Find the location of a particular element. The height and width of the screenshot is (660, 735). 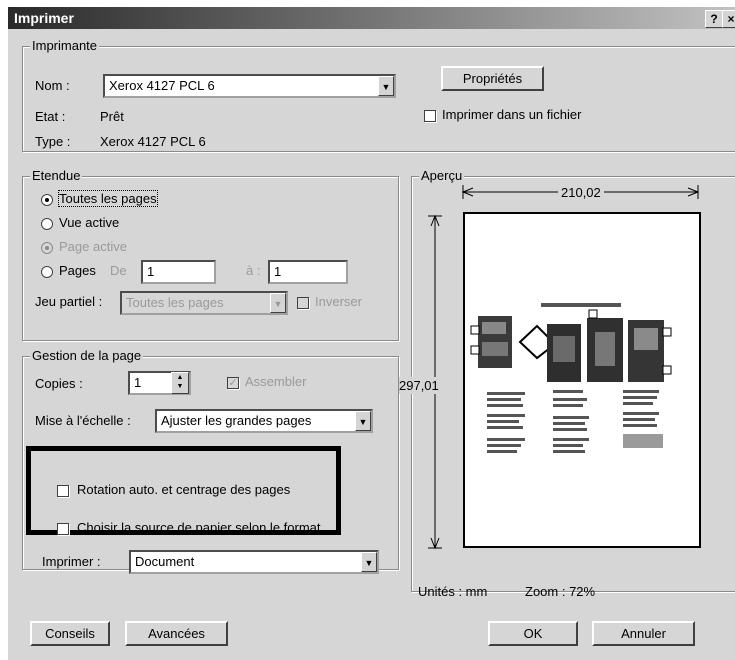

all-pages-radio is located at coordinates (47, 200).